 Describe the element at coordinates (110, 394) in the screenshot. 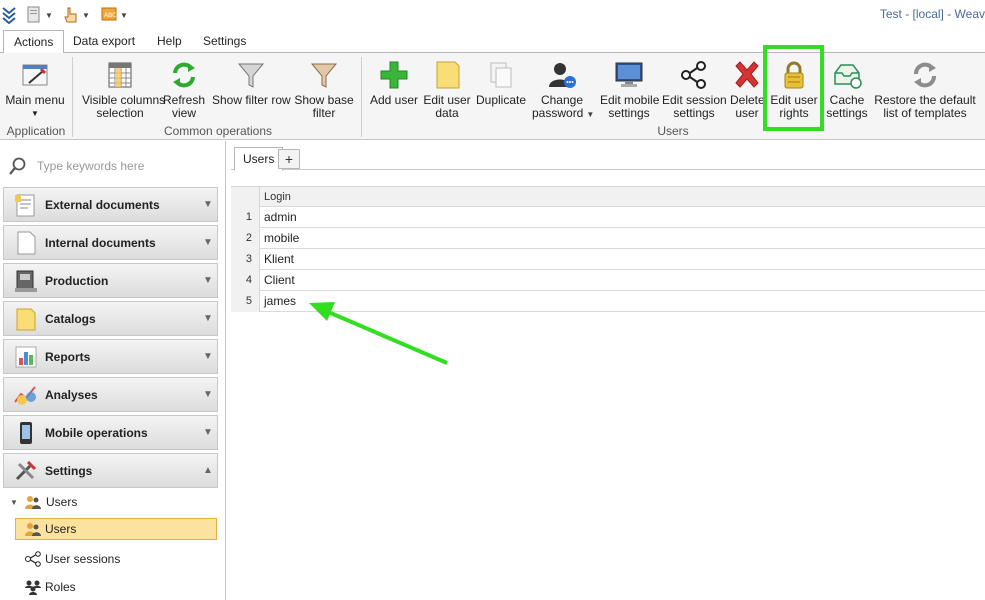

I see `nav-group-analyses: Analyses ▼` at that location.